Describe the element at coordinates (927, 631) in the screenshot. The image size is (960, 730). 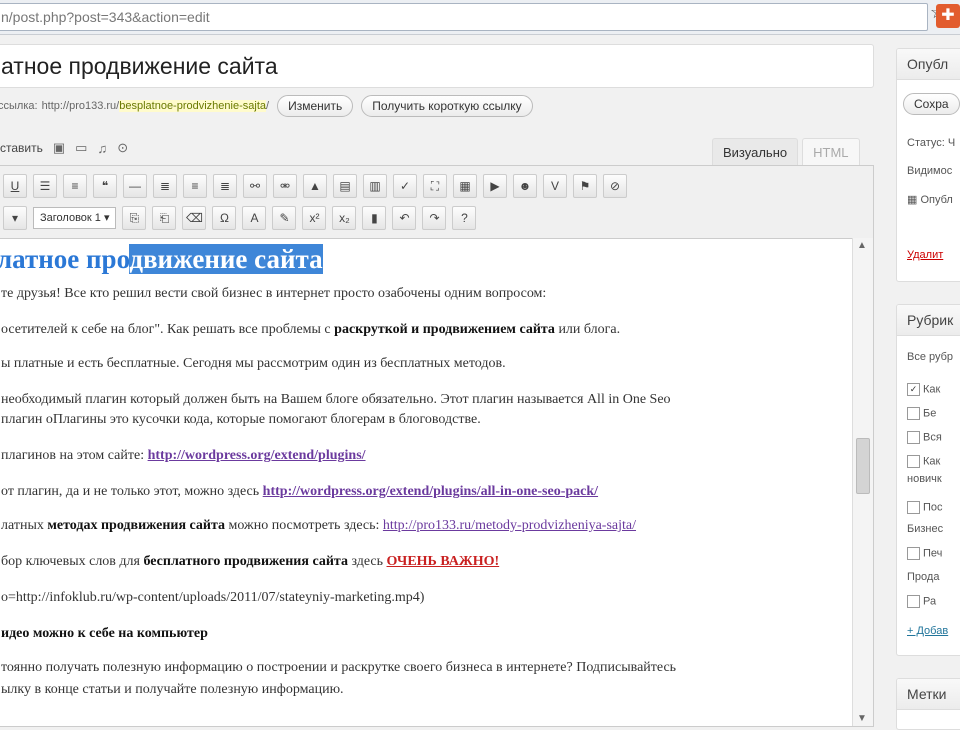
I see `add-category-link: + Добав` at that location.